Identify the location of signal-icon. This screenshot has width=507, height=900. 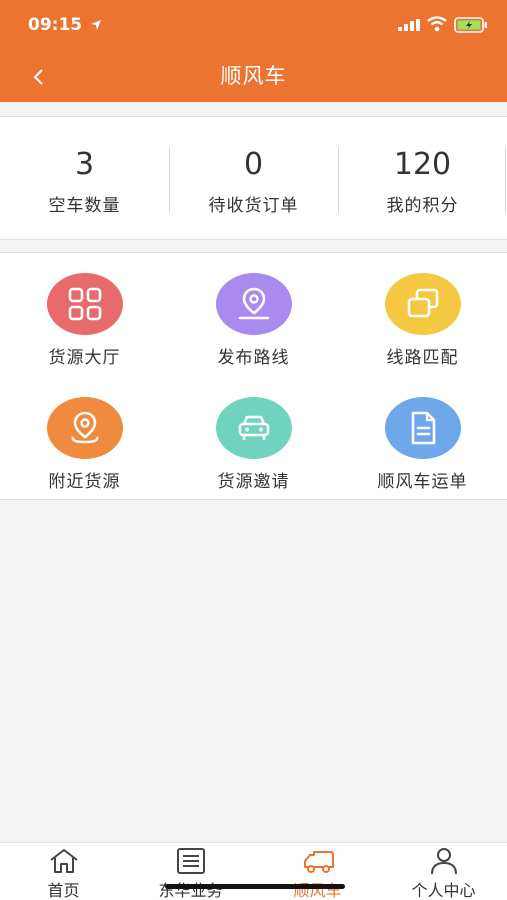
(409, 25).